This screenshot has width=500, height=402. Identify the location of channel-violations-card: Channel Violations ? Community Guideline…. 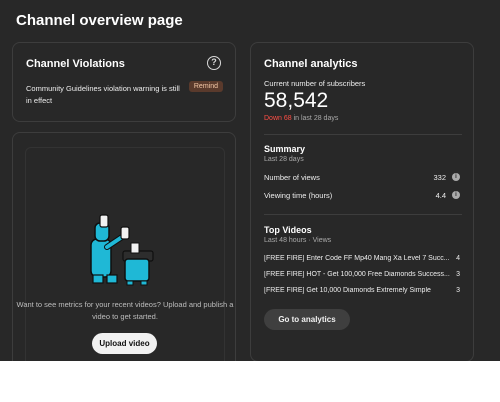
(124, 82).